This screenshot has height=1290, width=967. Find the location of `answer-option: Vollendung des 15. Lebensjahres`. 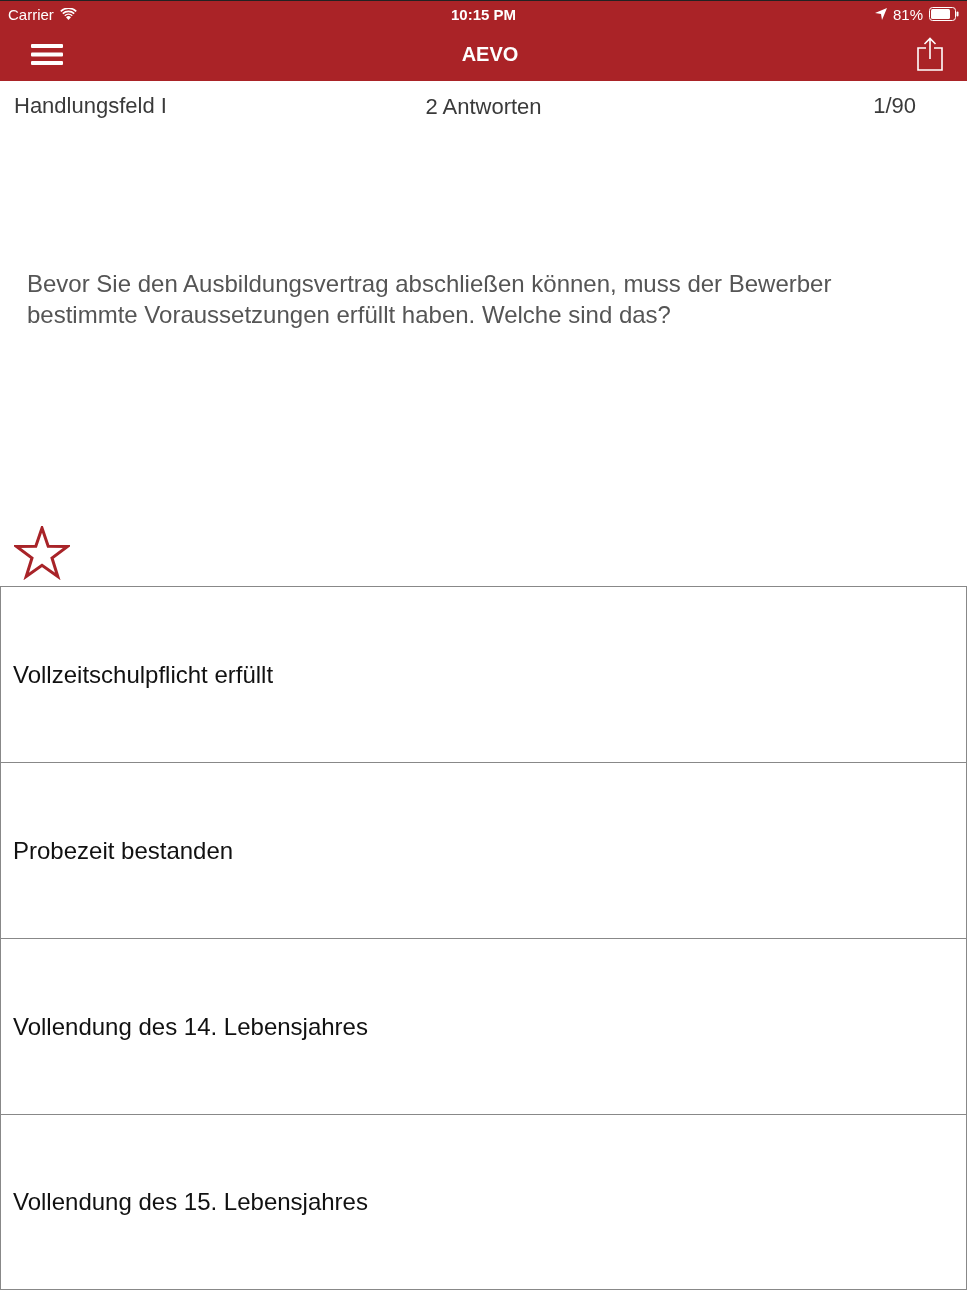

answer-option: Vollendung des 15. Lebensjahres is located at coordinates (483, 1202).